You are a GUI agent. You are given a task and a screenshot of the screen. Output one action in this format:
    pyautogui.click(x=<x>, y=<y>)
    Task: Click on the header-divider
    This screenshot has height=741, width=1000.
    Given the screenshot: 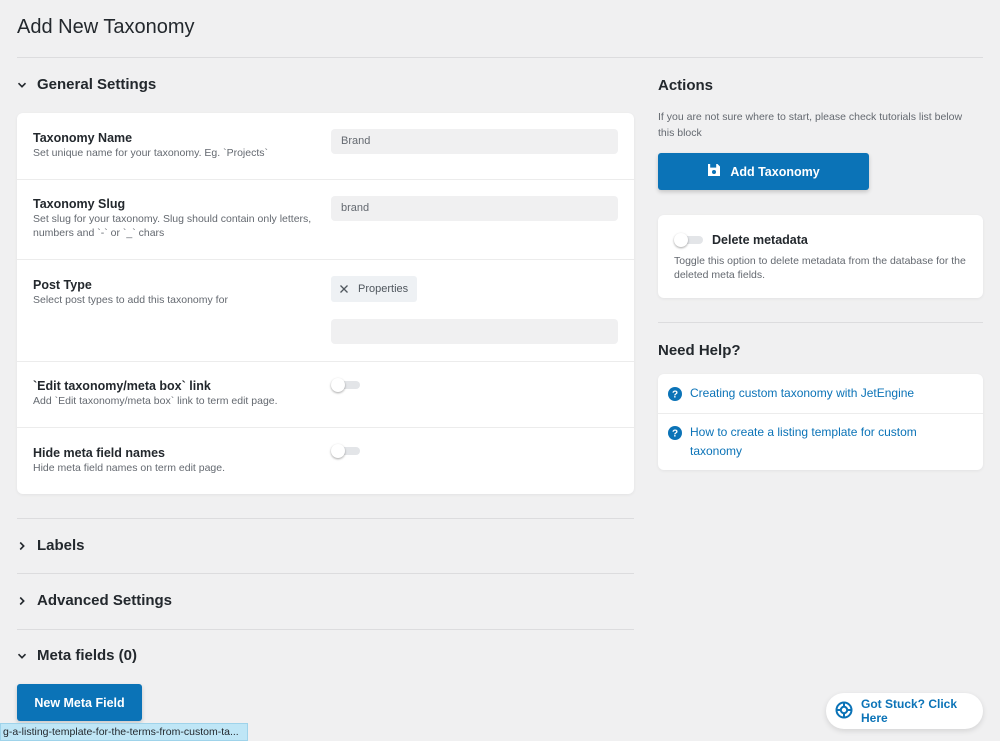 What is the action you would take?
    pyautogui.click(x=500, y=57)
    